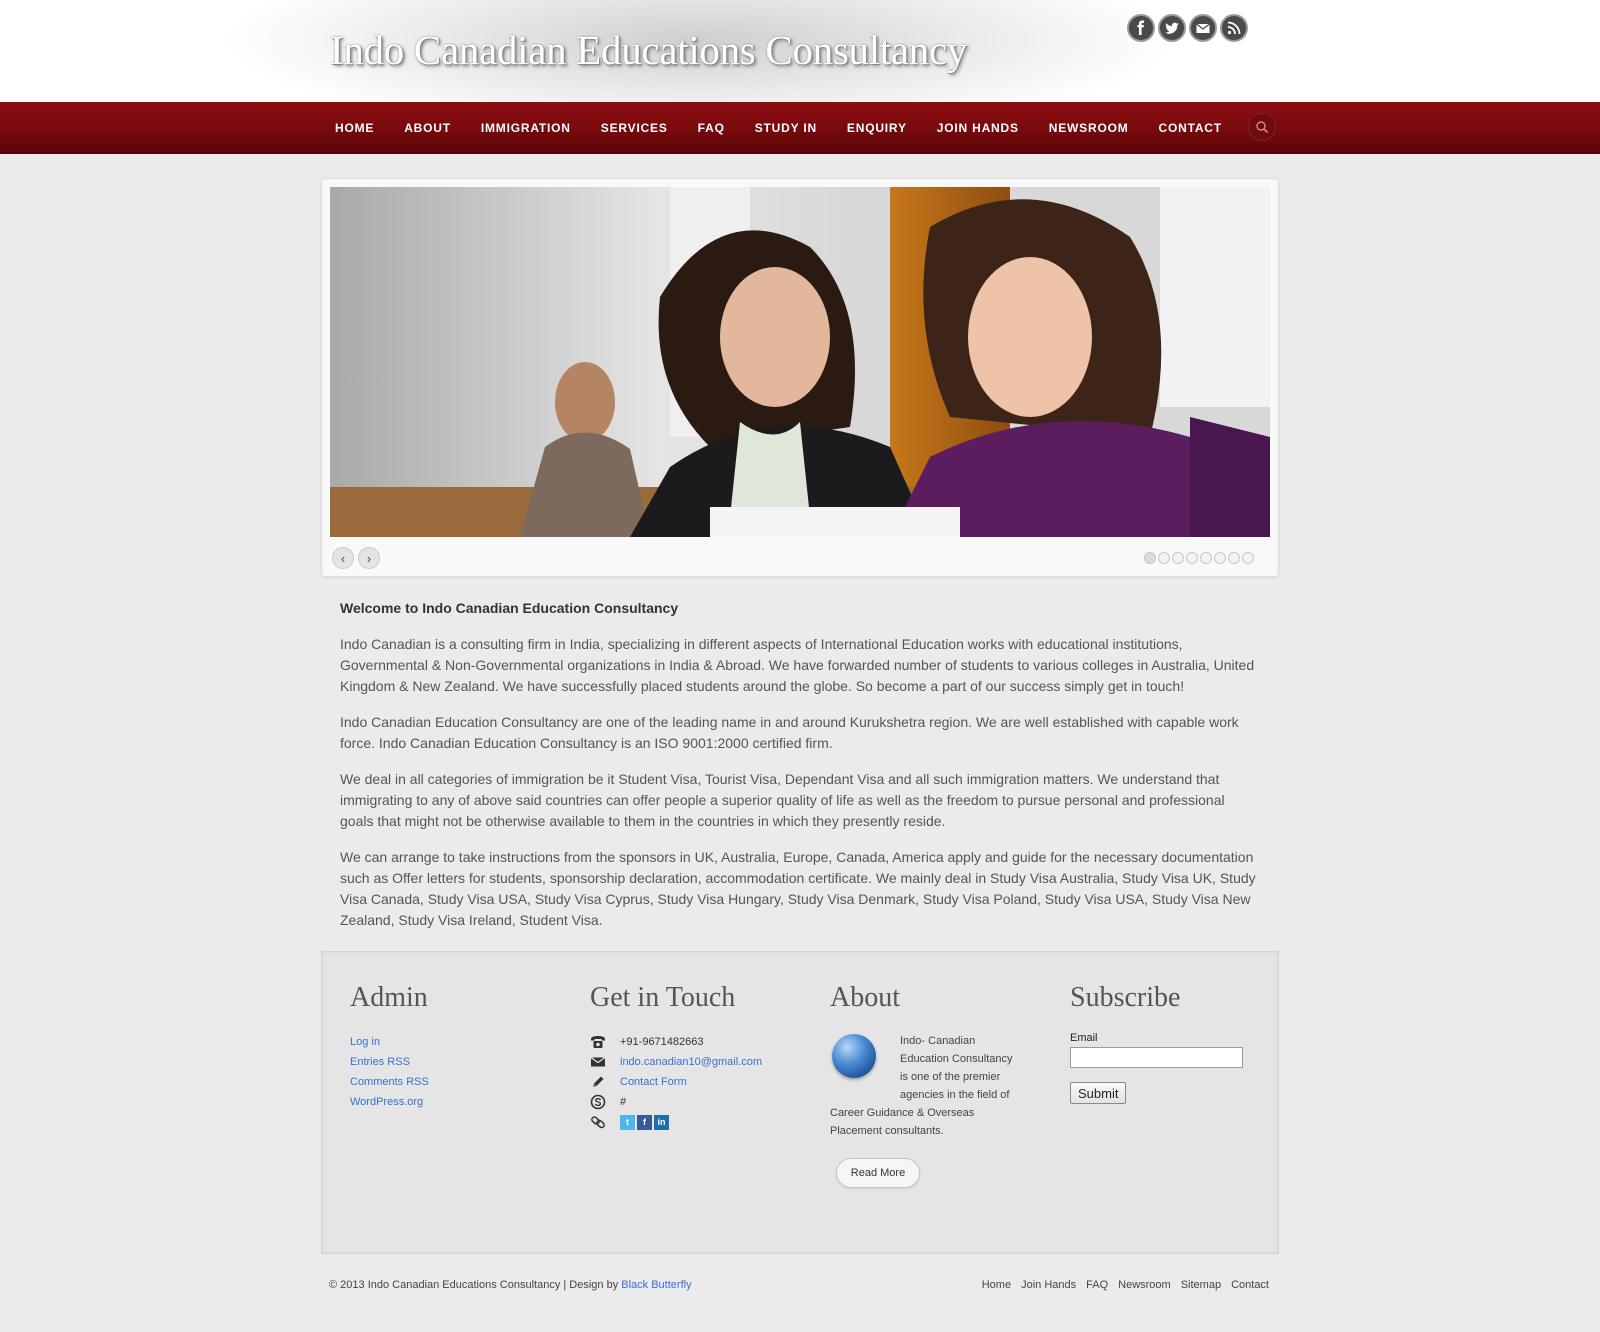 This screenshot has height=1332, width=1600. I want to click on envelope-icon, so click(605, 1062).